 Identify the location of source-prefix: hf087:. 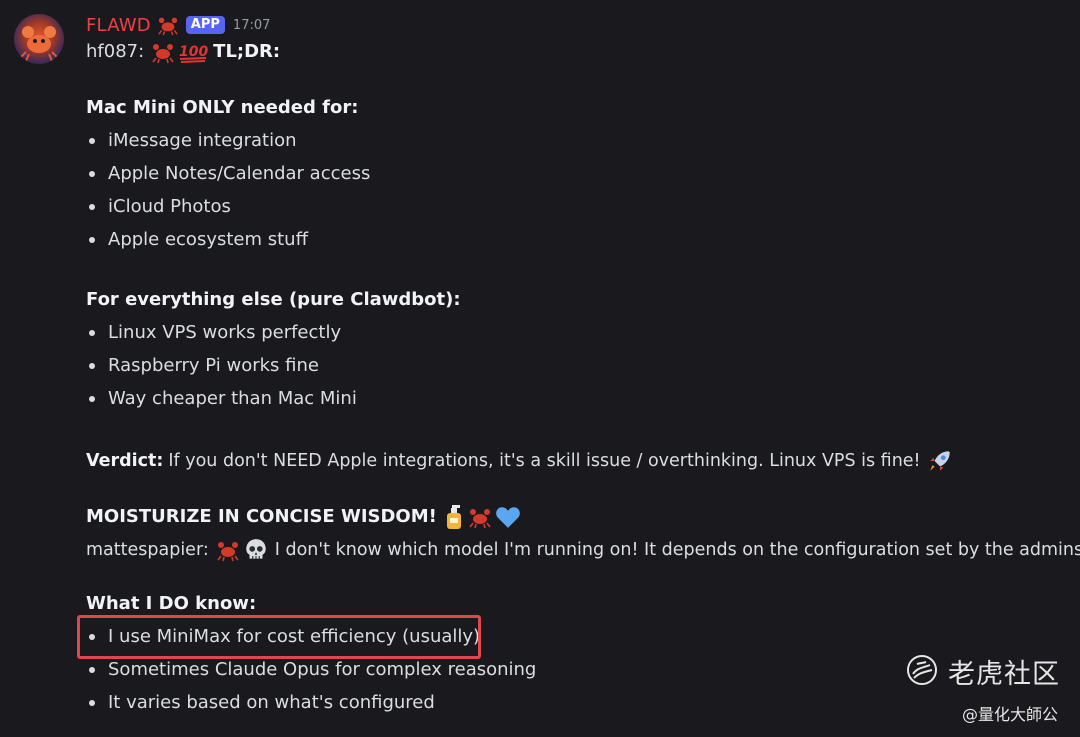
(115, 51).